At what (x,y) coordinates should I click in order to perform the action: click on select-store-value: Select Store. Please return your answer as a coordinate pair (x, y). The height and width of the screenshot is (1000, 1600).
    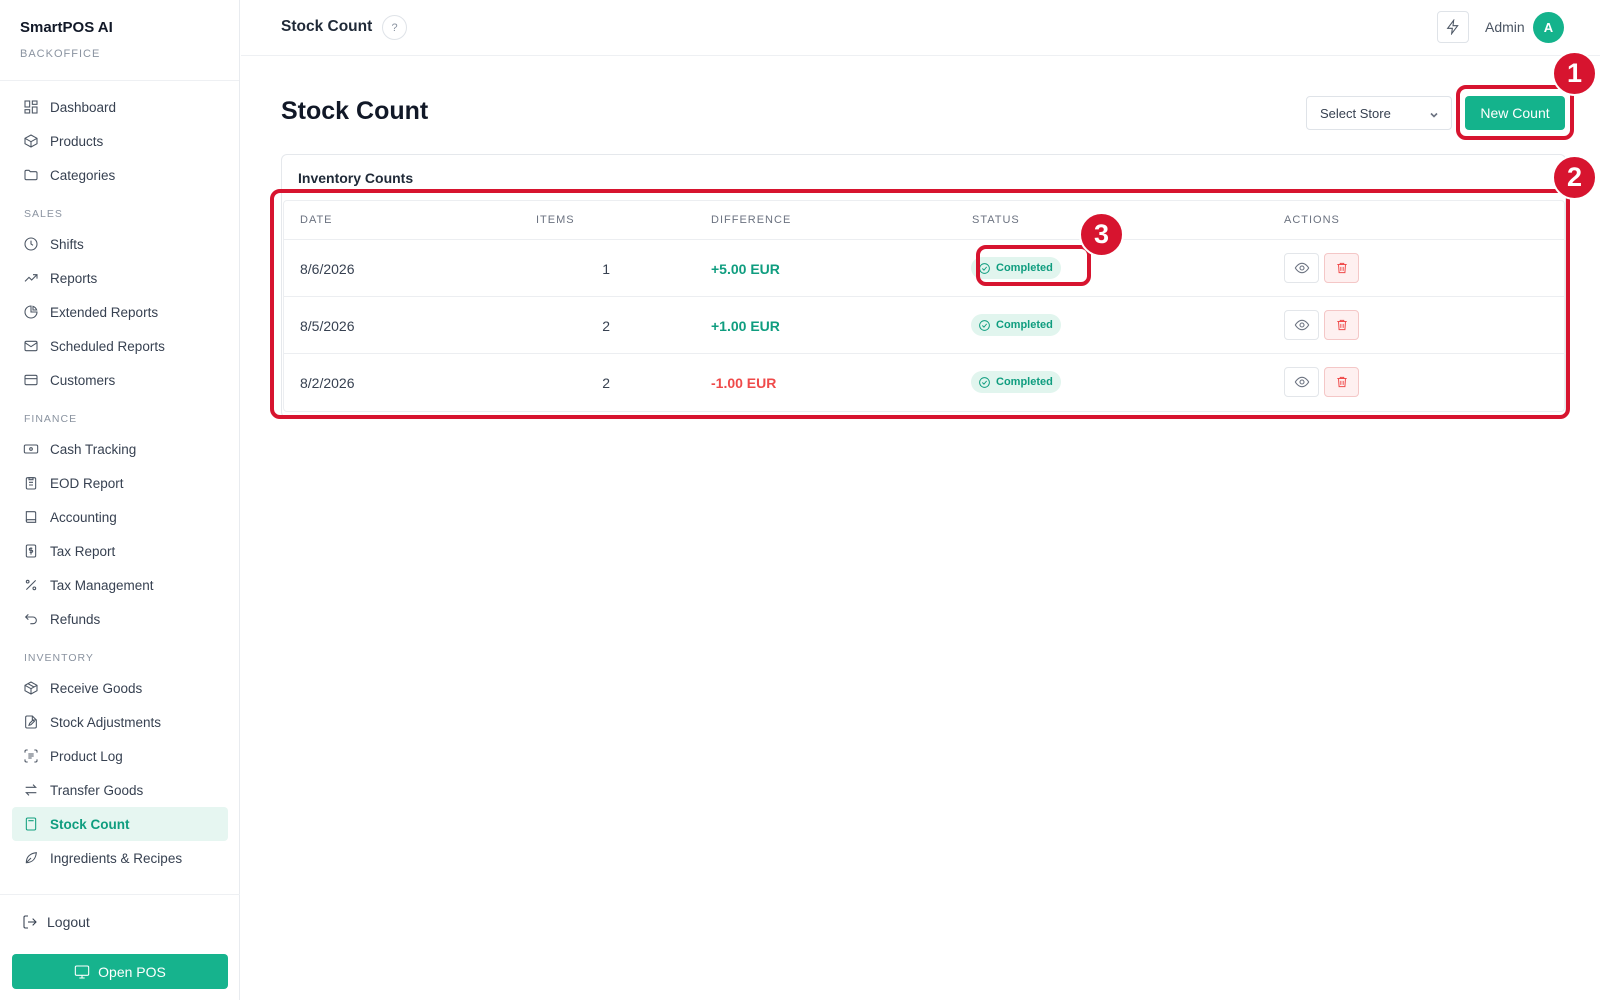
    Looking at the image, I should click on (1355, 113).